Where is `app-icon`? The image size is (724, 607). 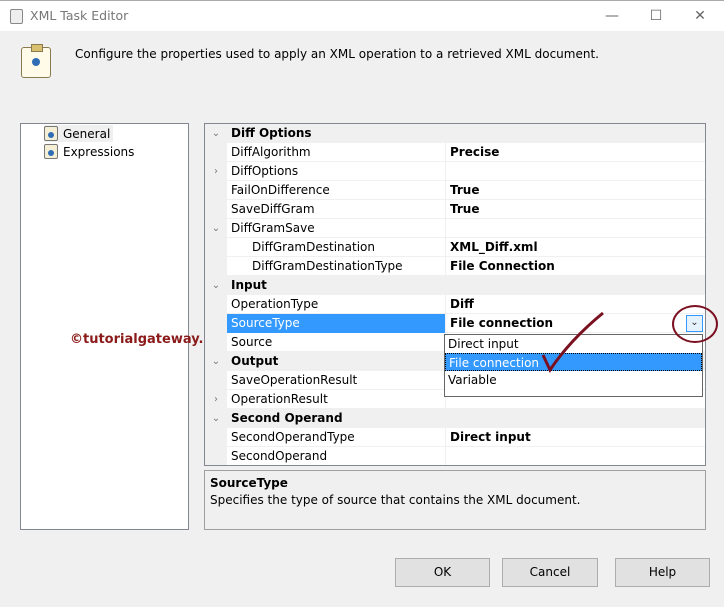 app-icon is located at coordinates (16, 16).